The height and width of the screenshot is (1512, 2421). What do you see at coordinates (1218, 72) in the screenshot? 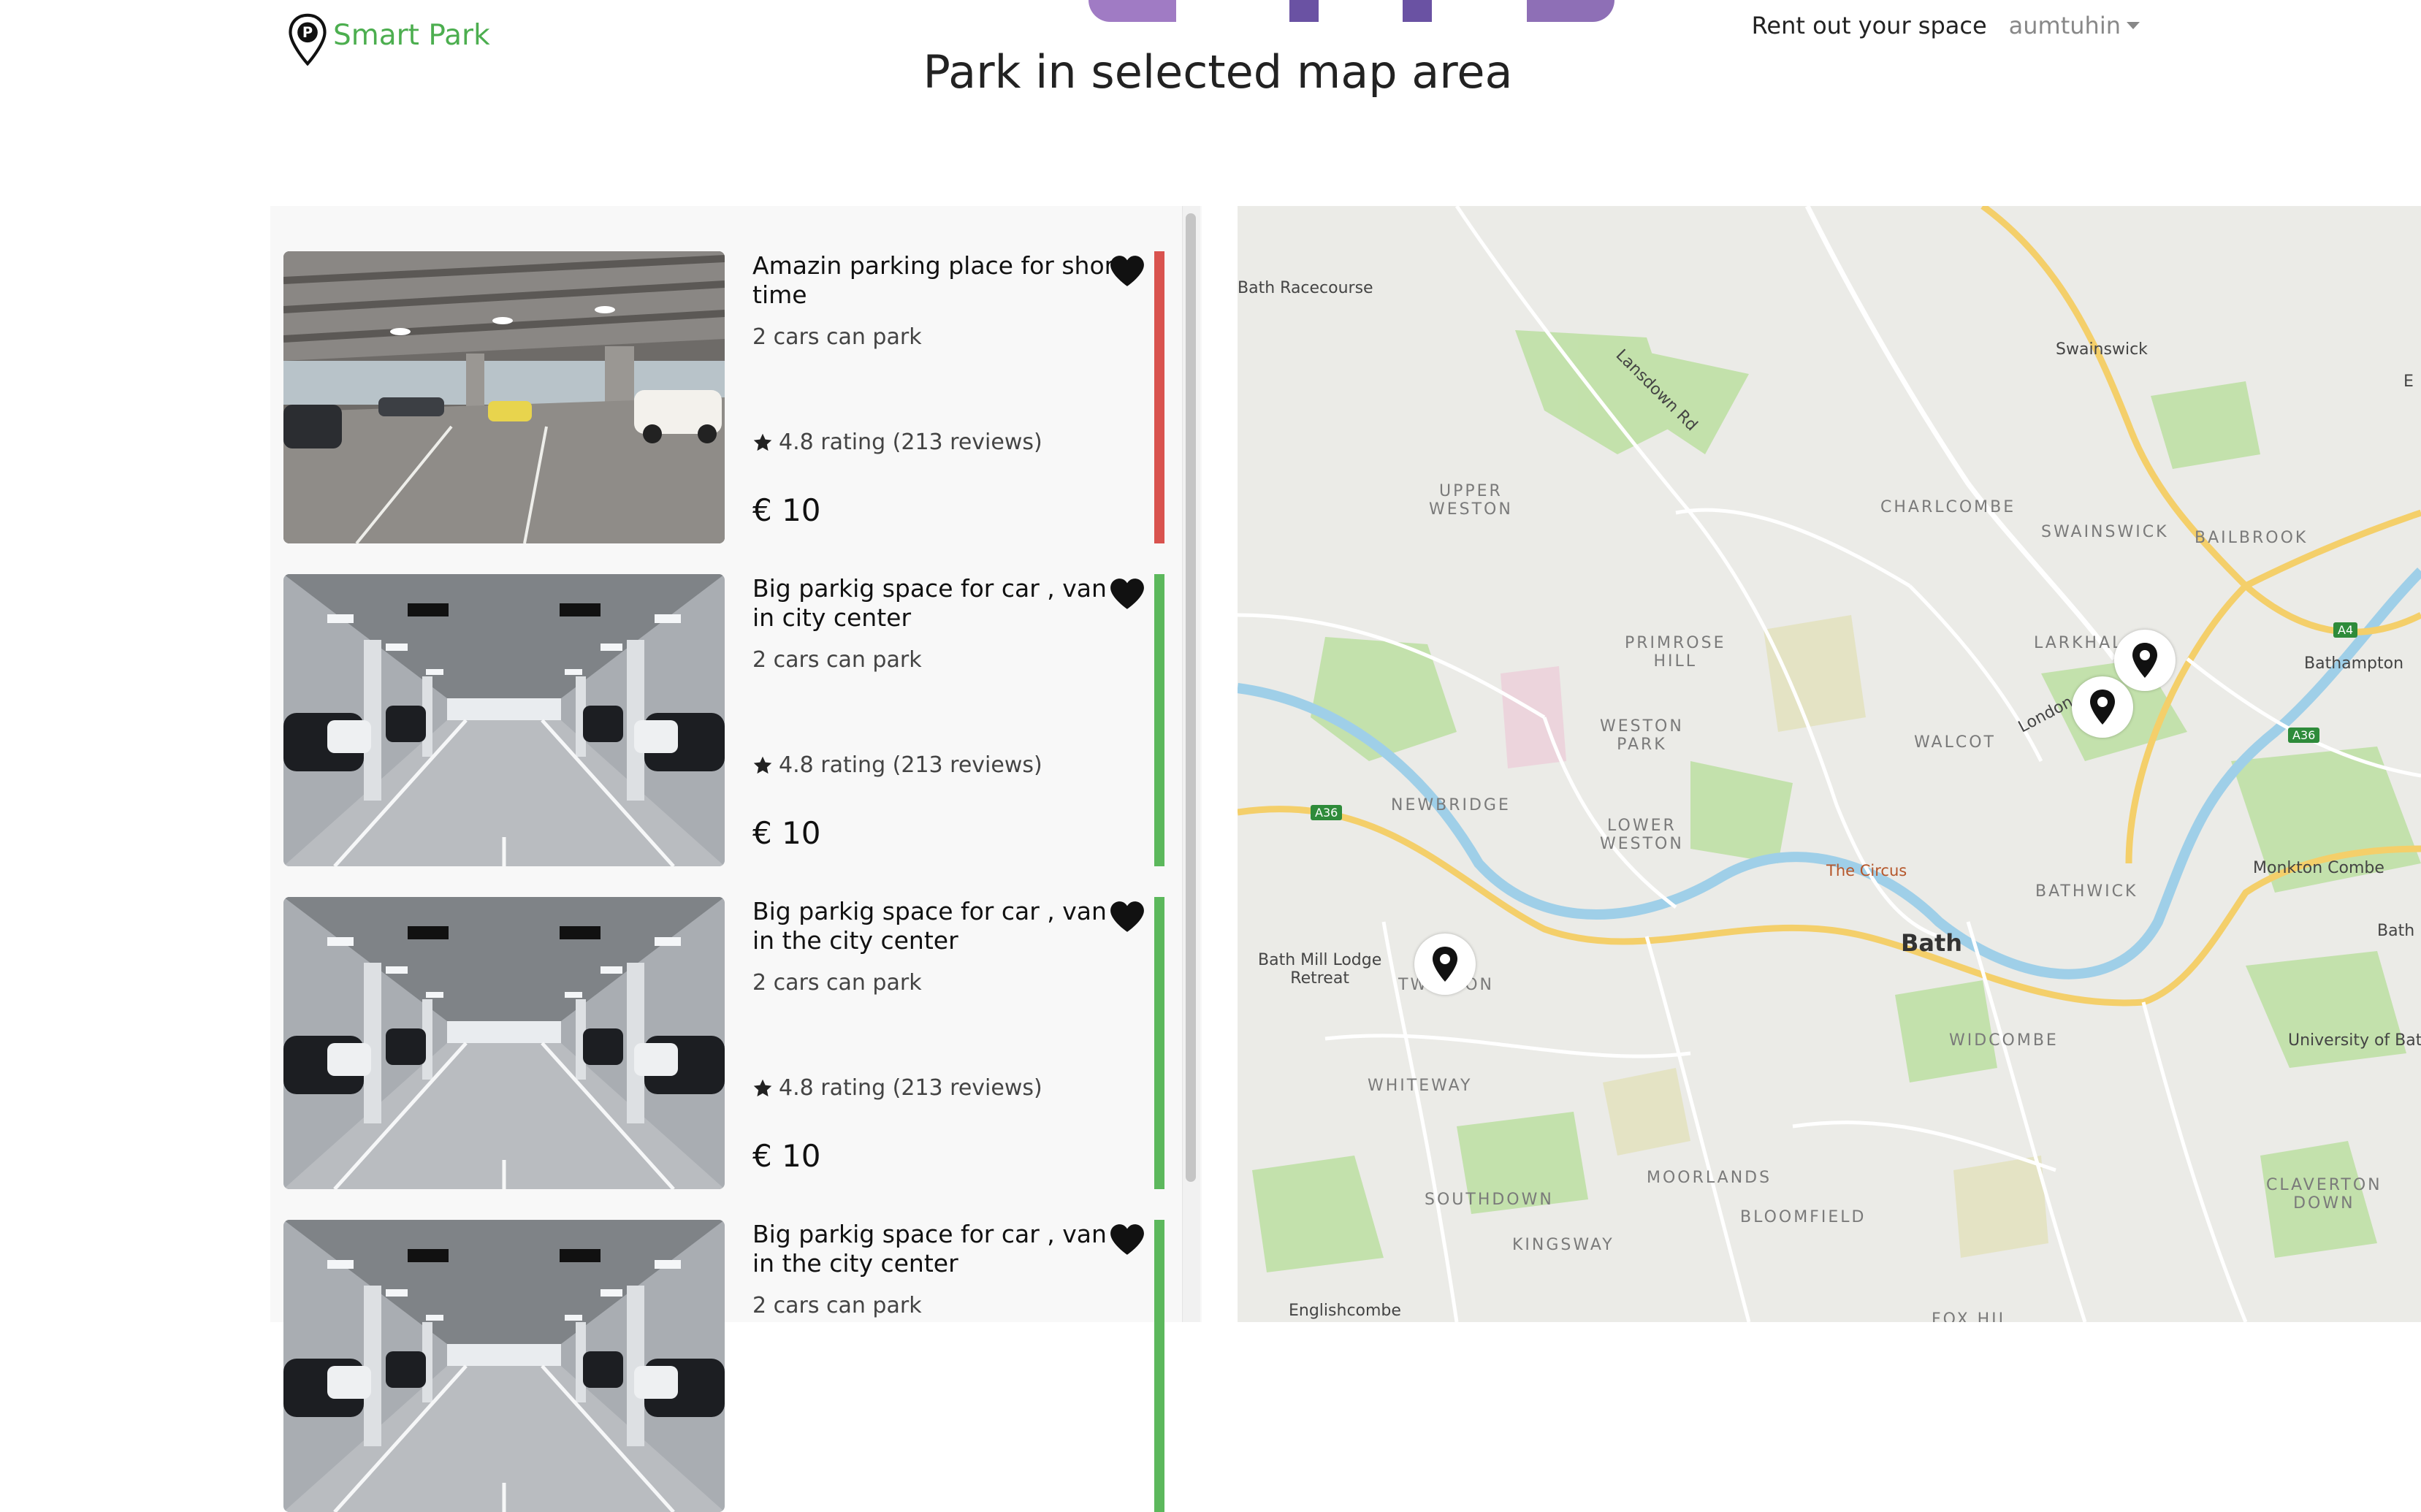
I see `page-title: Park in selected map area` at bounding box center [1218, 72].